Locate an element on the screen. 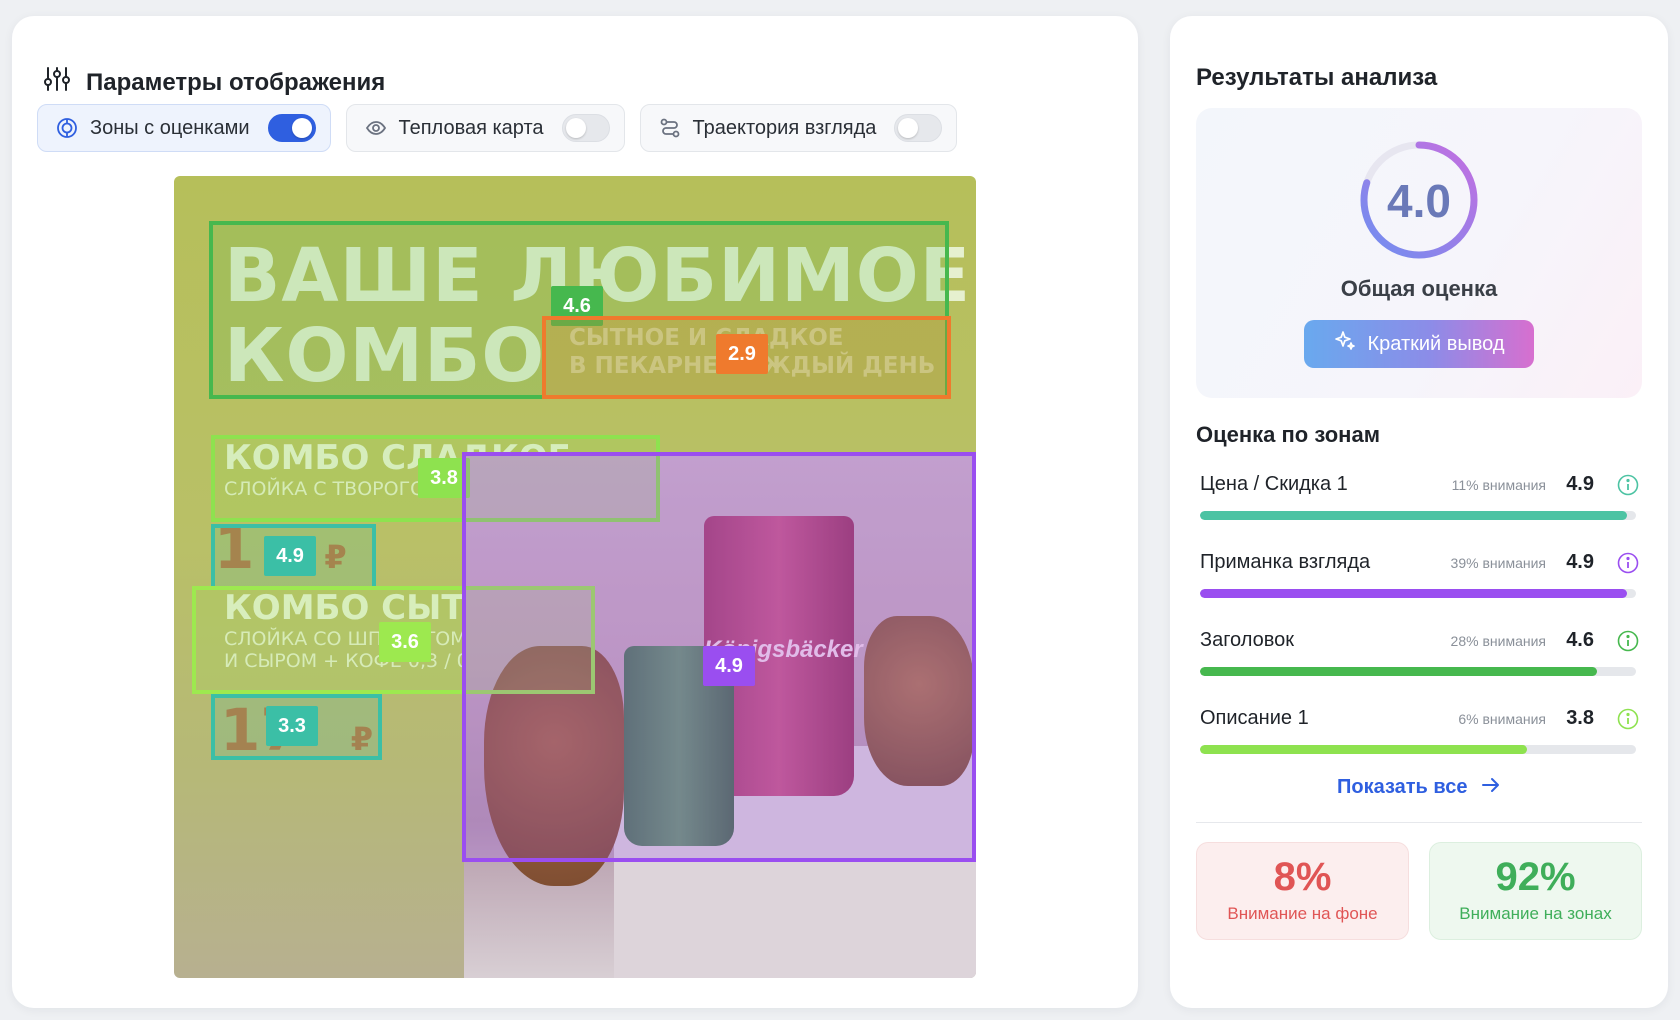 The width and height of the screenshot is (1680, 1020). eye-scan-icon is located at coordinates (376, 128).